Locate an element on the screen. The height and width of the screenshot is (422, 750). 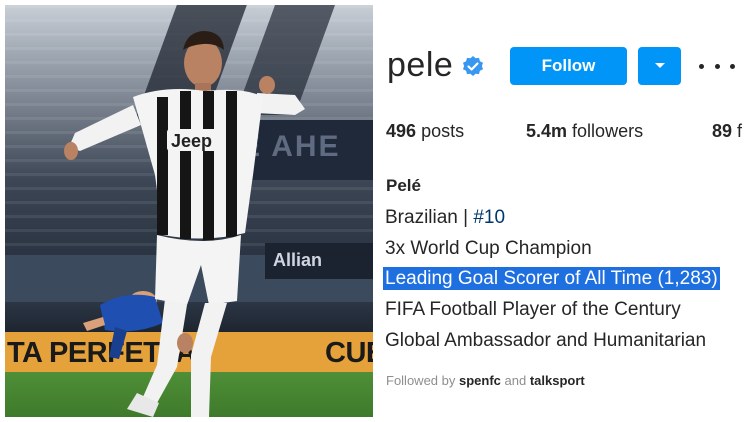
followed-by-and: and is located at coordinates (515, 380).